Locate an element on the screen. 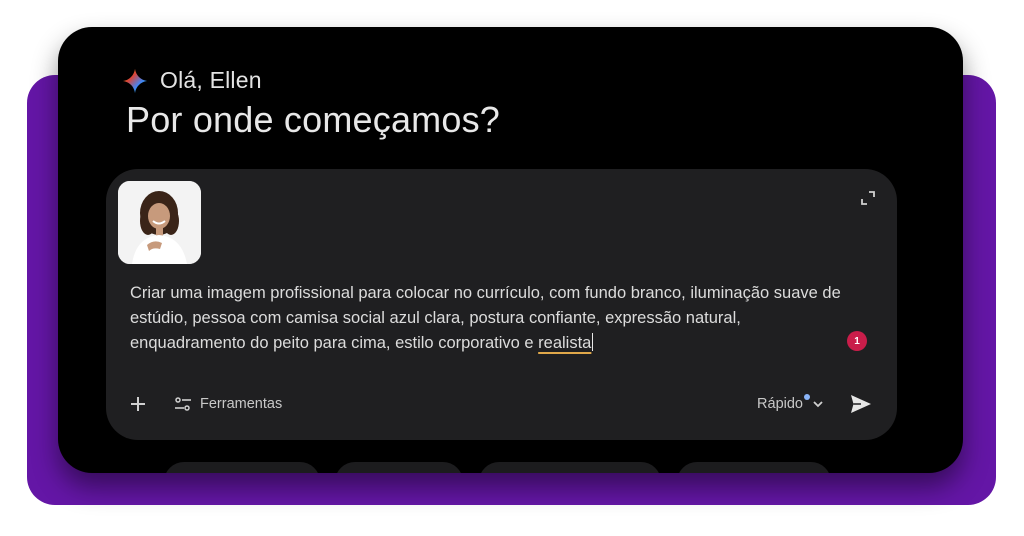 Image resolution: width=1024 pixels, height=536 pixels. mode-indicator-dot is located at coordinates (807, 397).